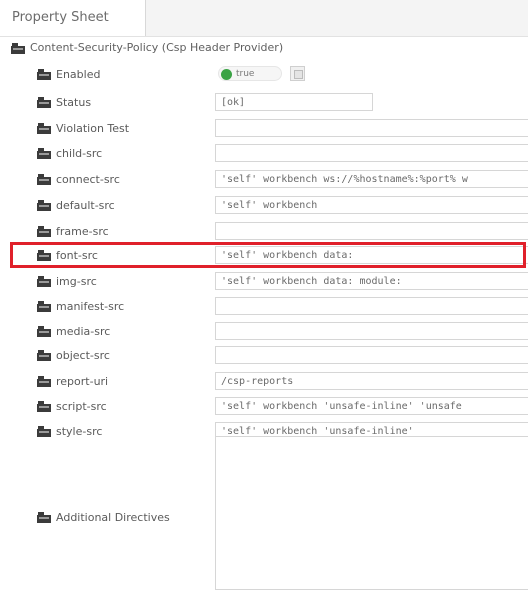  What do you see at coordinates (371, 331) in the screenshot?
I see `media-src-field` at bounding box center [371, 331].